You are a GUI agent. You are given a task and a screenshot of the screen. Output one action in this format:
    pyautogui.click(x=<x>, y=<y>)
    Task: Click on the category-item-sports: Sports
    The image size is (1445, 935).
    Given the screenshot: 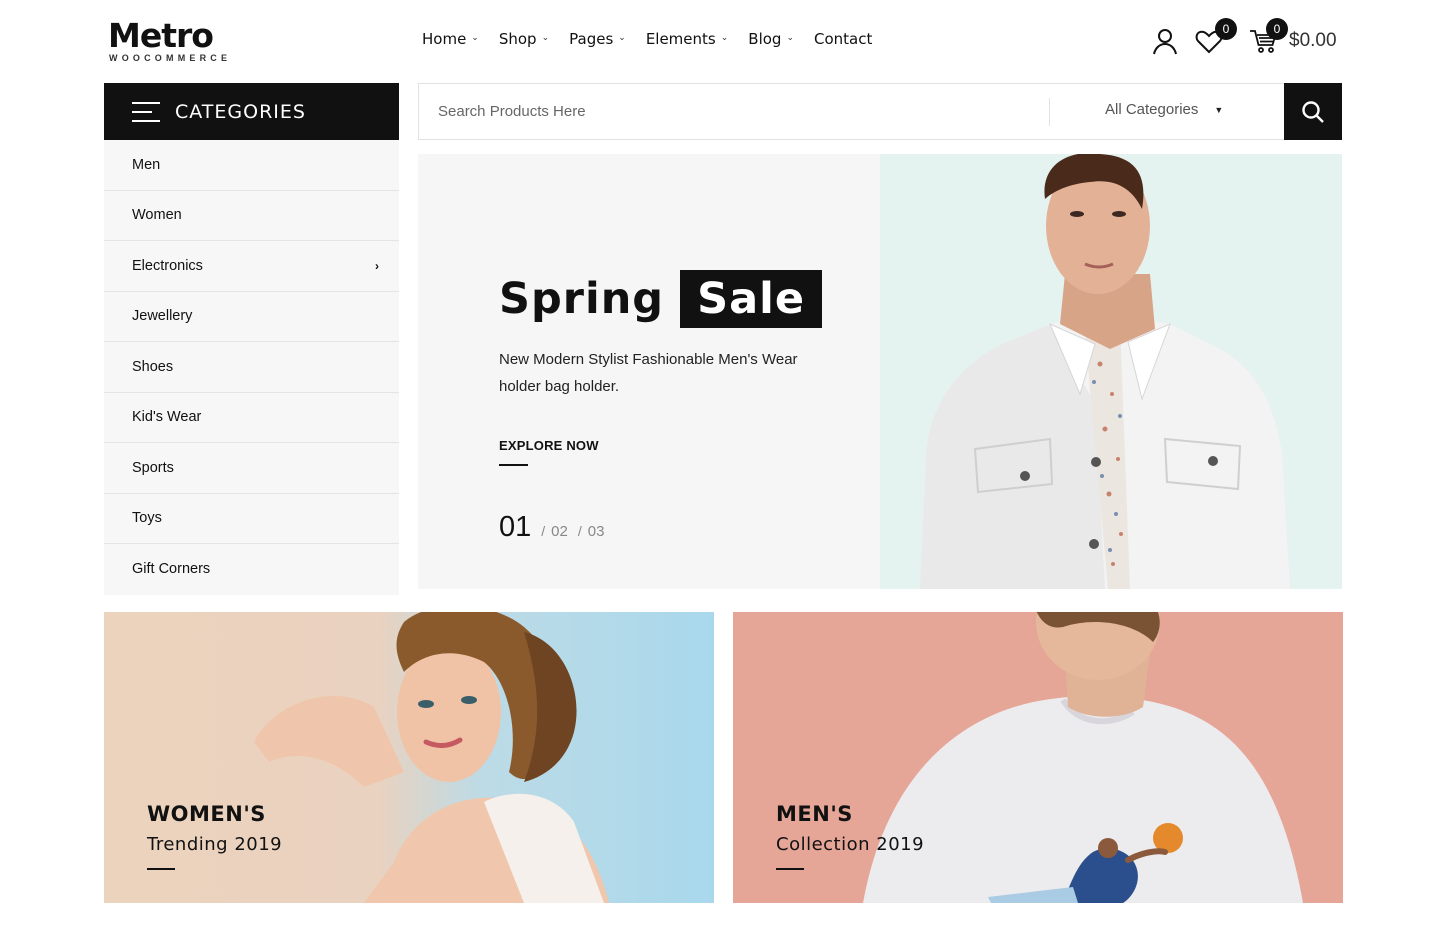 What is the action you would take?
    pyautogui.click(x=251, y=468)
    